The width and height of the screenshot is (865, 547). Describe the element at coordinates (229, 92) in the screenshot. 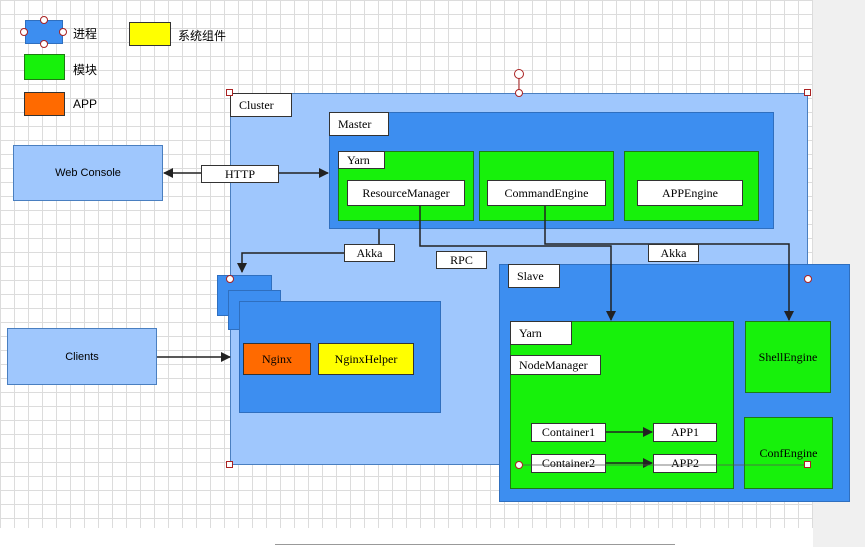

I see `resize-handle-nw` at that location.